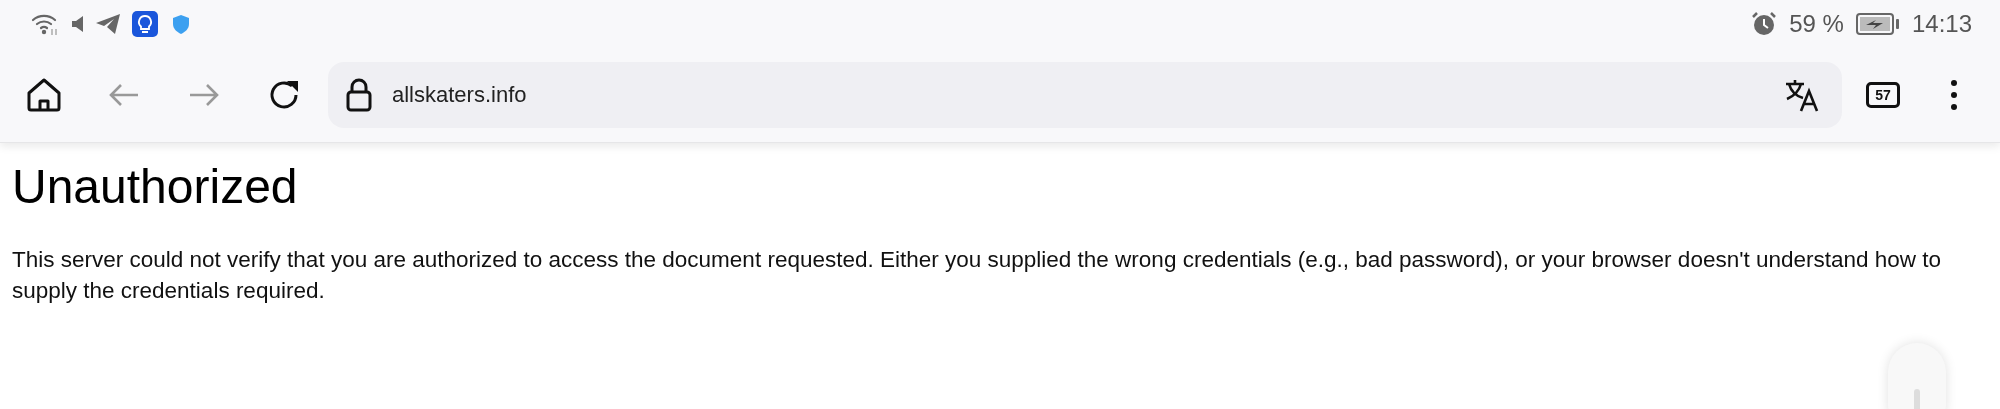 The width and height of the screenshot is (2000, 409). I want to click on scroll-handle, so click(1917, 376).